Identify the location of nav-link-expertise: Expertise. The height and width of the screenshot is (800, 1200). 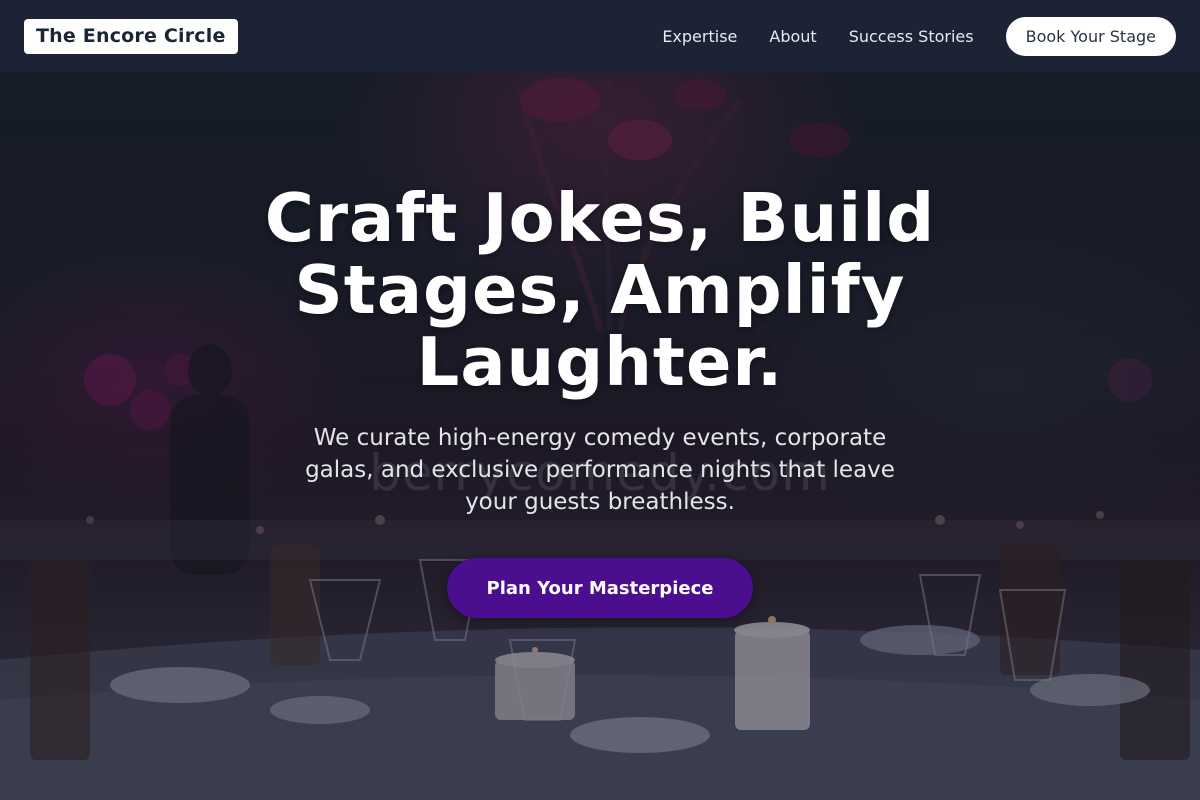
(699, 36).